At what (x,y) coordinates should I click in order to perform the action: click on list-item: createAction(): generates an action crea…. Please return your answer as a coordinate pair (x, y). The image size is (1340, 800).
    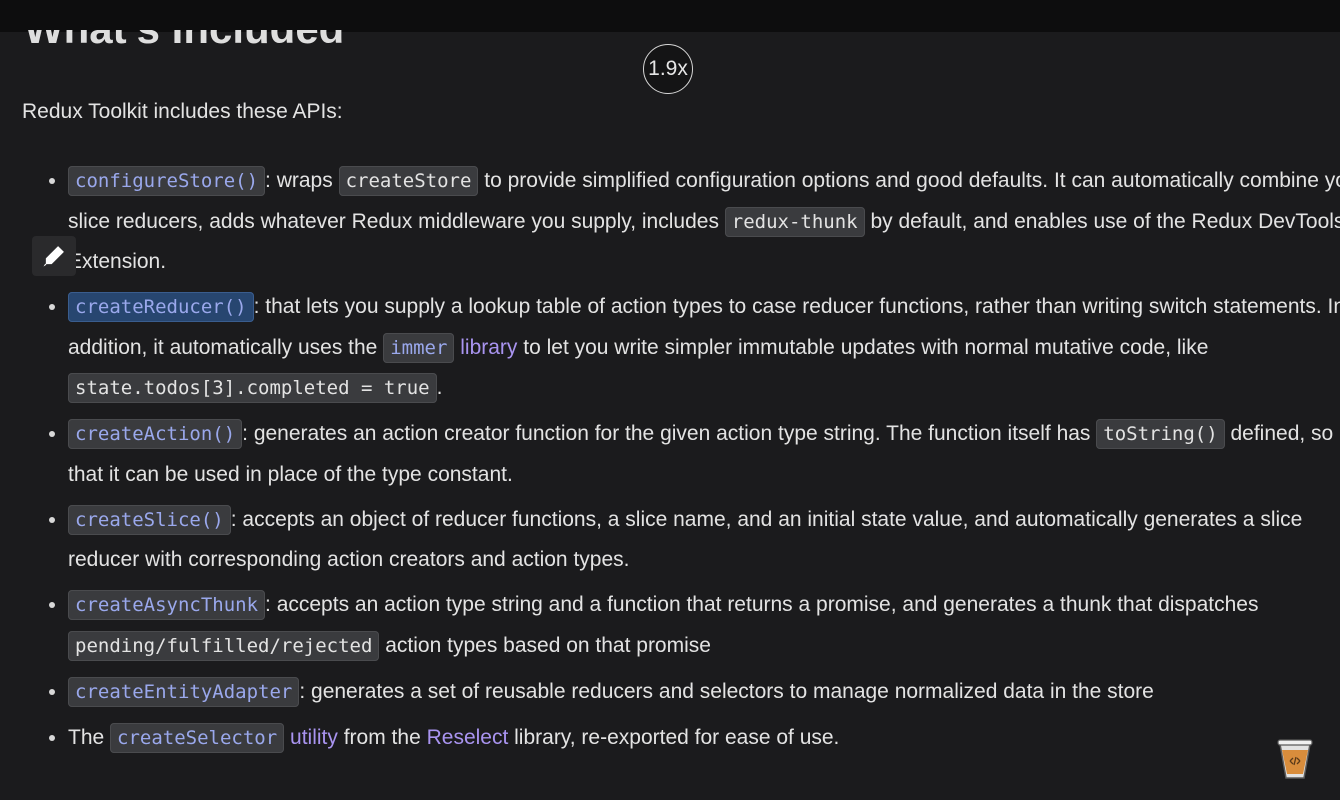
    Looking at the image, I should click on (694, 454).